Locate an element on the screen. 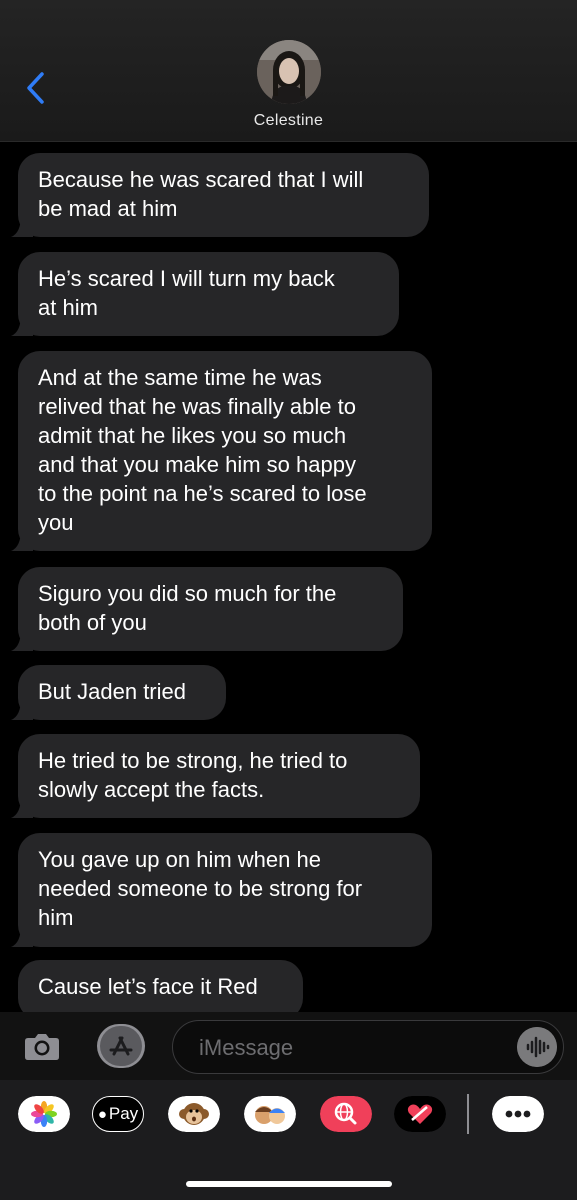  imessage-input: iMessage is located at coordinates (368, 1047).